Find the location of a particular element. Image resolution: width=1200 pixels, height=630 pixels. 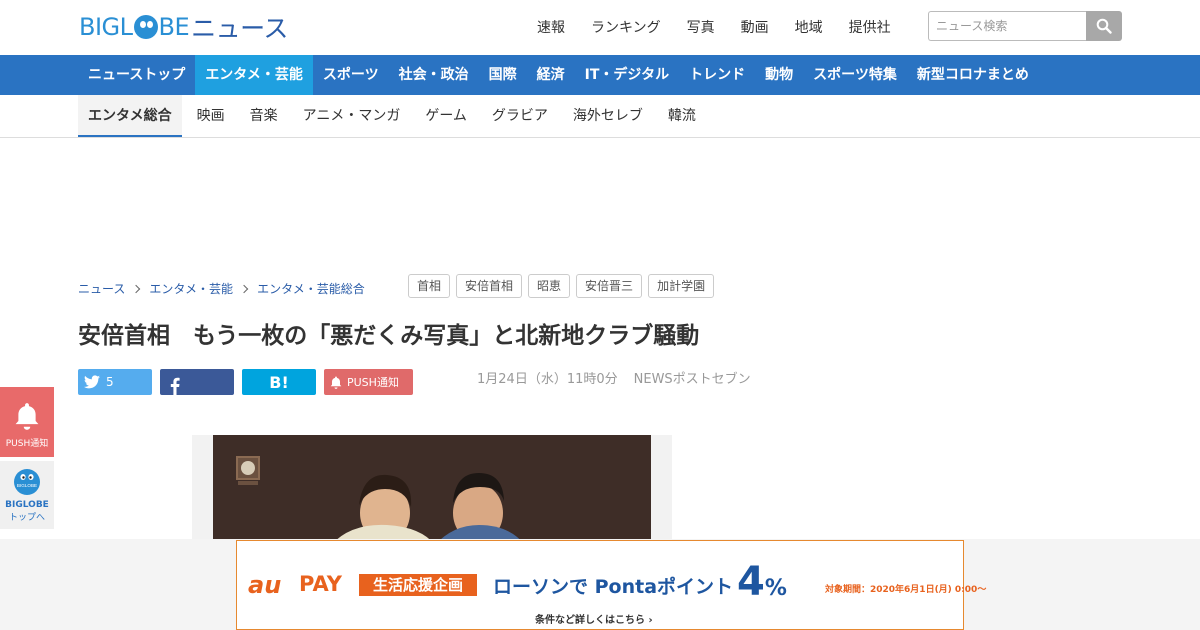

article-title: 安倍首相 もう一枚の「悪だくみ写真」と北新地クラブ騒動 is located at coordinates (389, 336).